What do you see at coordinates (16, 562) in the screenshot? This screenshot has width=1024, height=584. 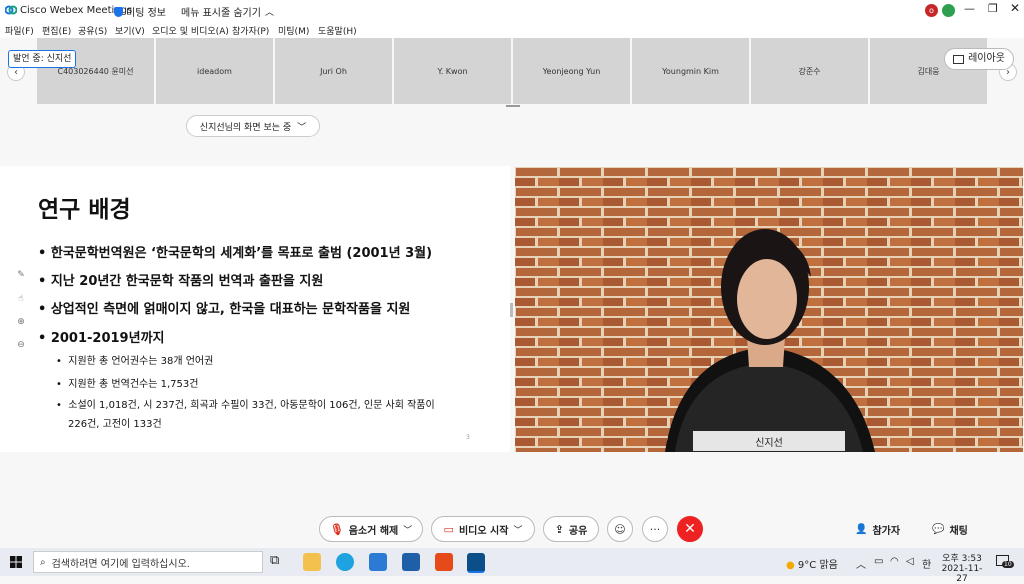 I see `windows-start-icon` at bounding box center [16, 562].